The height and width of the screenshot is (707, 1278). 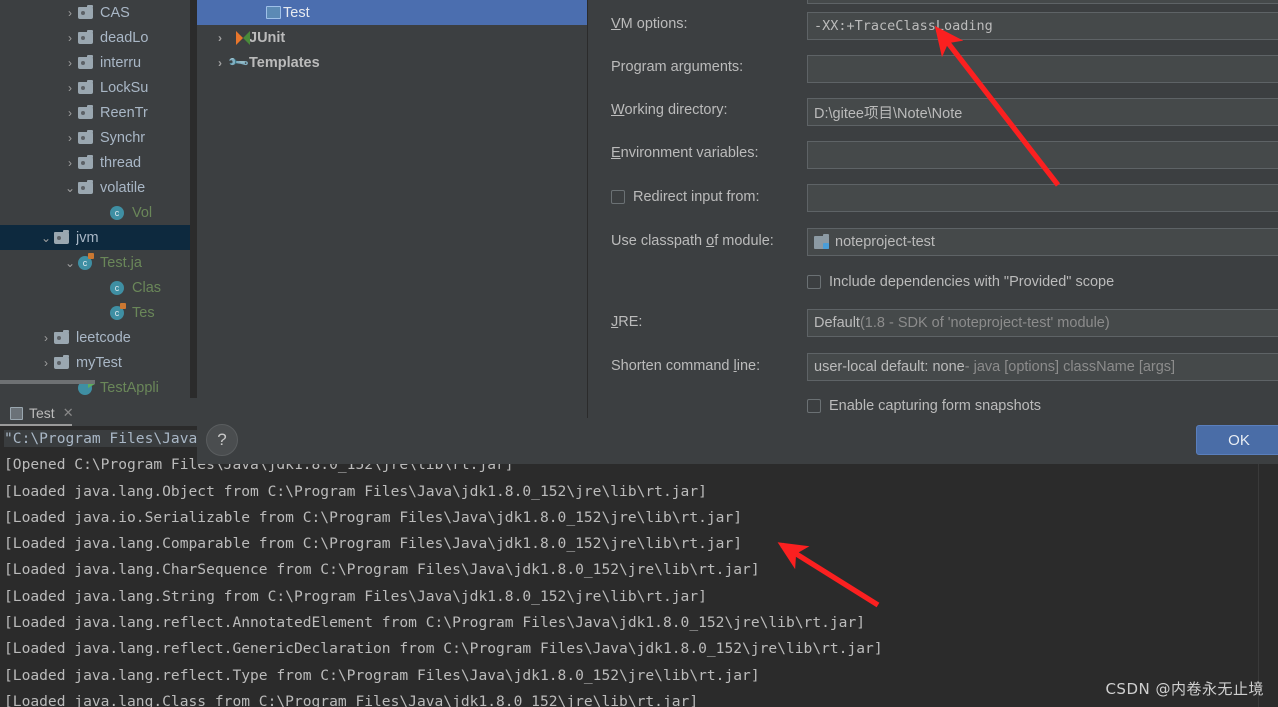 What do you see at coordinates (1258, 566) in the screenshot?
I see `console-right-divider` at bounding box center [1258, 566].